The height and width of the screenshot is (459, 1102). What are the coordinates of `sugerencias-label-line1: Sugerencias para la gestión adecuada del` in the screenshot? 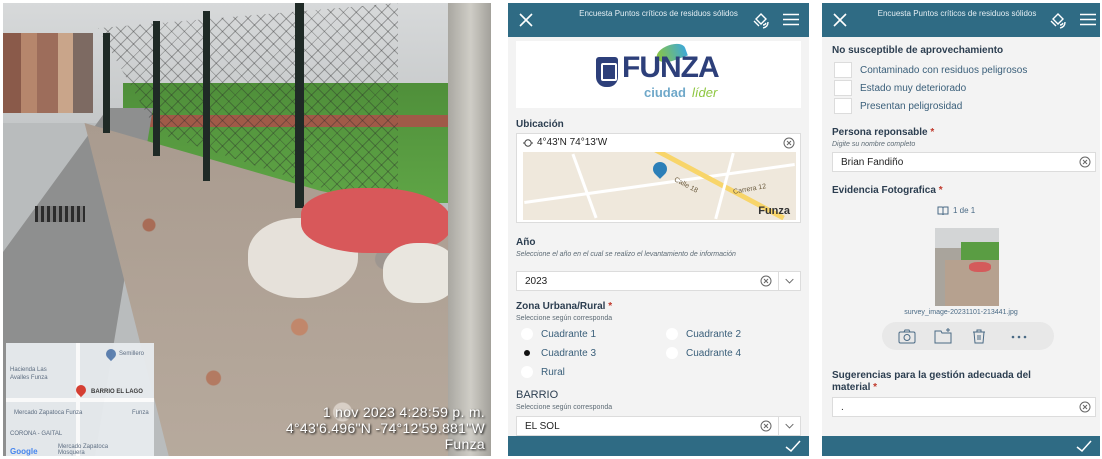 It's located at (931, 375).